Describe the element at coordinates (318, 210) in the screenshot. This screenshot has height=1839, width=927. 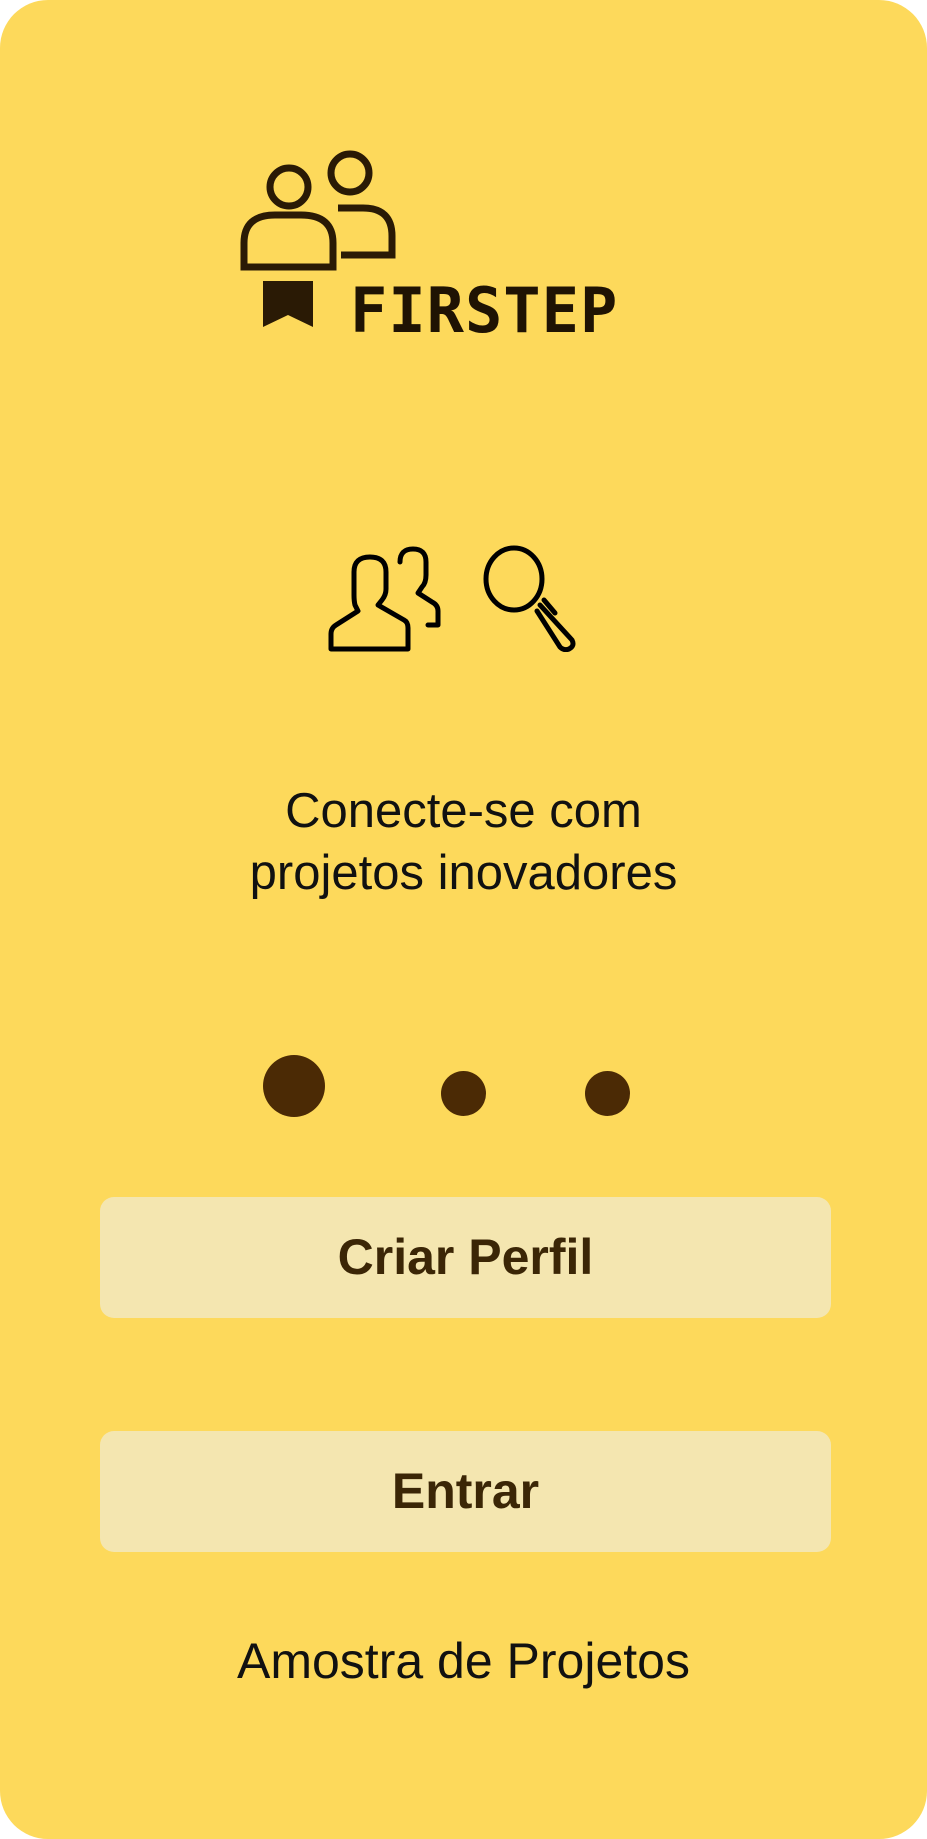
I see `people-logo-icon` at that location.